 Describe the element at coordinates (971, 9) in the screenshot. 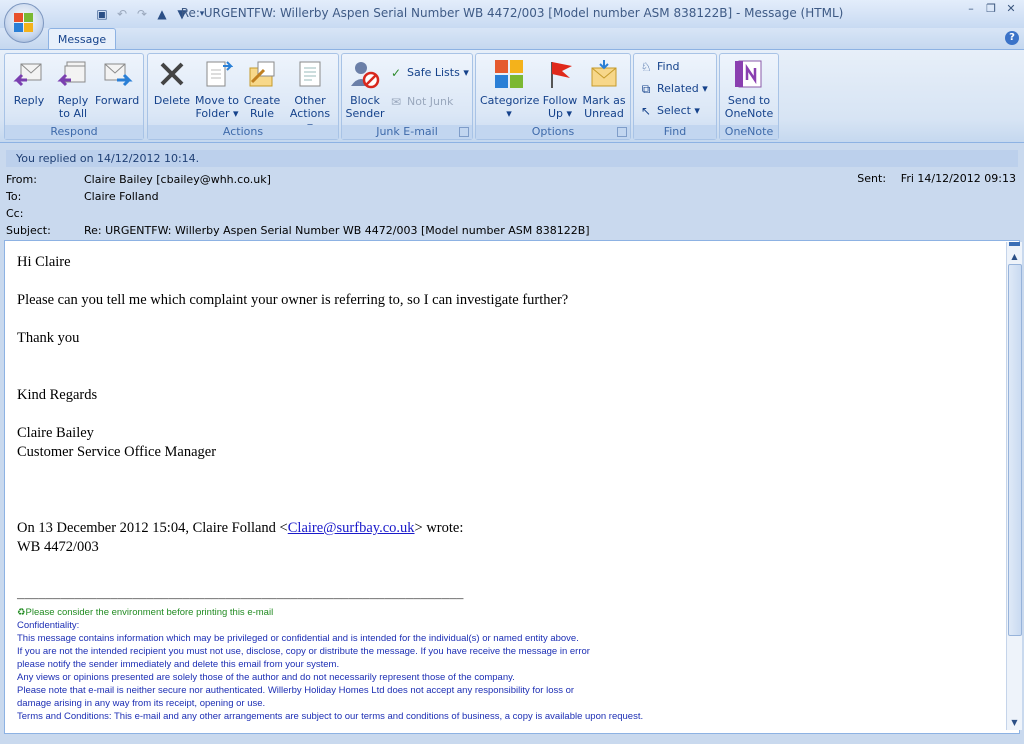

I see `minimize-button: –` at that location.